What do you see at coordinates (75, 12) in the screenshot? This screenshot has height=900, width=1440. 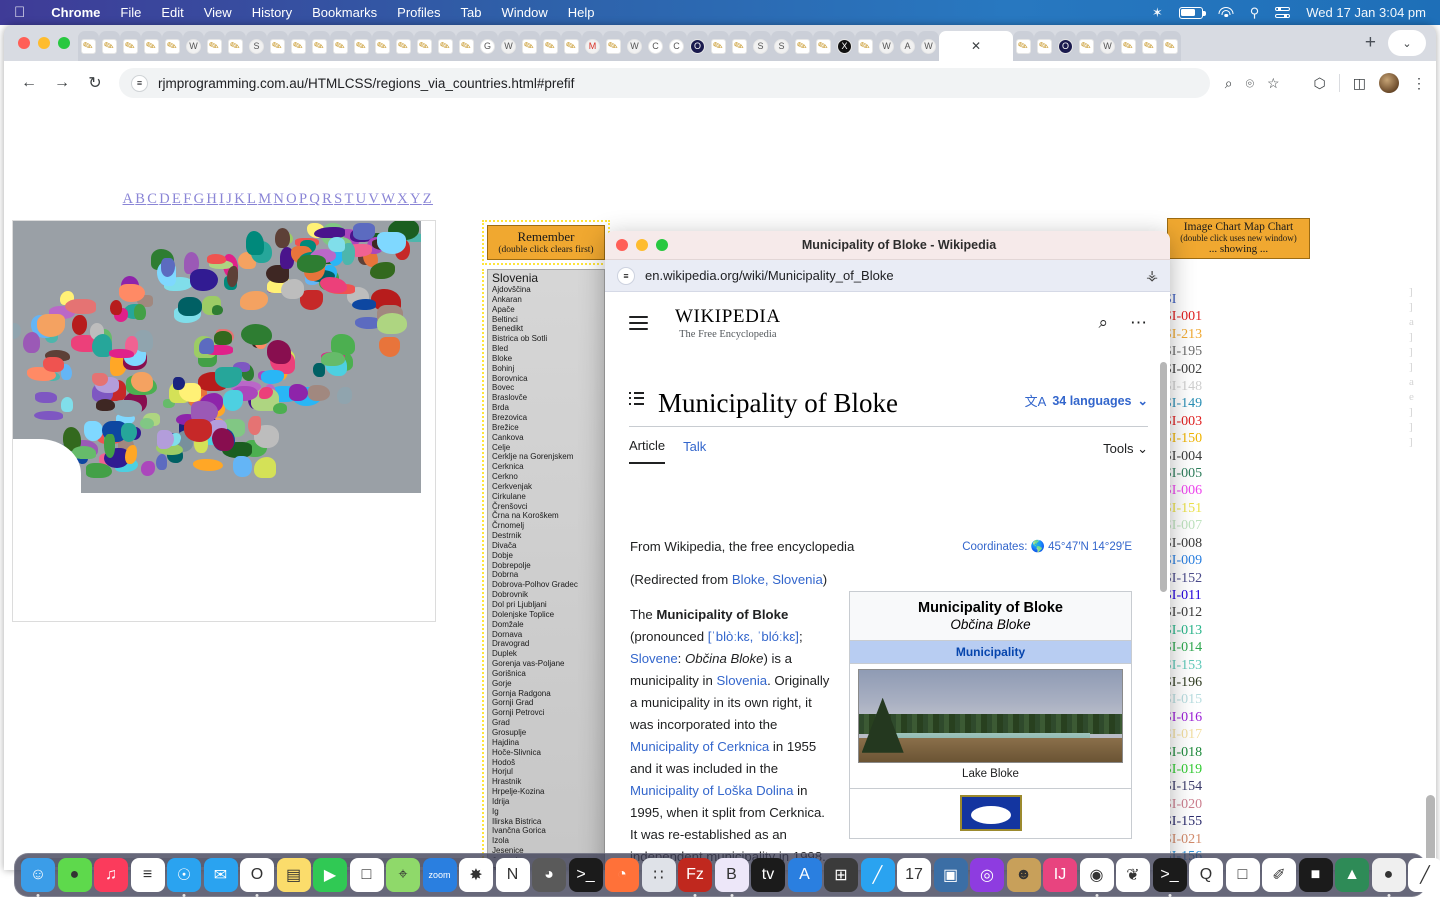 I see `menu-item-chrome: Chrome` at bounding box center [75, 12].